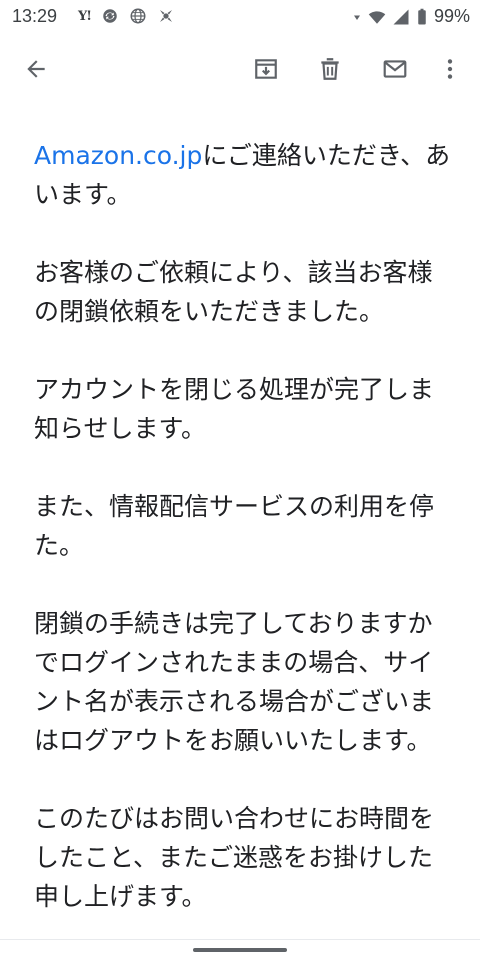 The height and width of the screenshot is (960, 480). What do you see at coordinates (234, 389) in the screenshot?
I see `text-line: アカウントを閉じる処理が完了しま` at bounding box center [234, 389].